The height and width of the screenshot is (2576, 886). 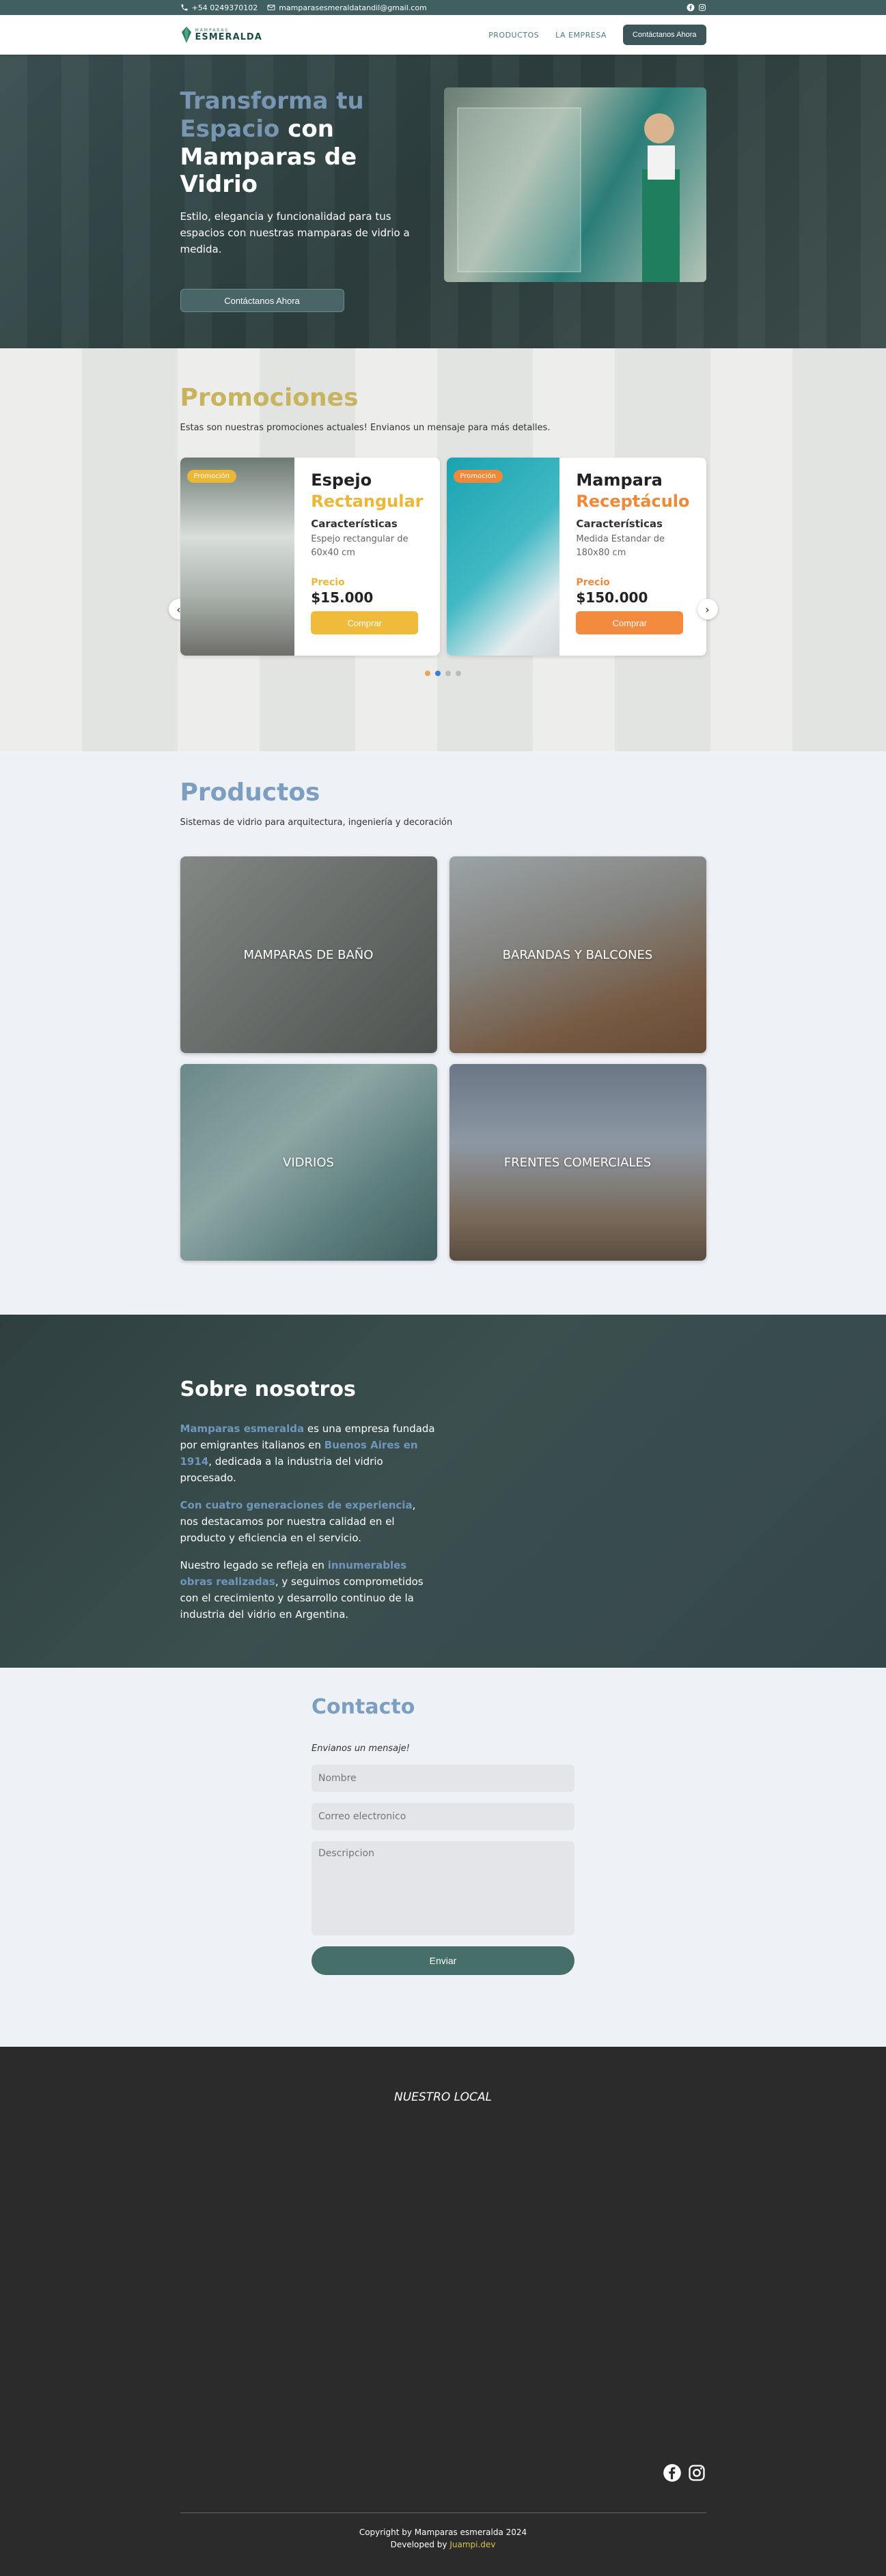 I want to click on promo-description: Espejo rectangular de 60x40 cm, so click(x=360, y=546).